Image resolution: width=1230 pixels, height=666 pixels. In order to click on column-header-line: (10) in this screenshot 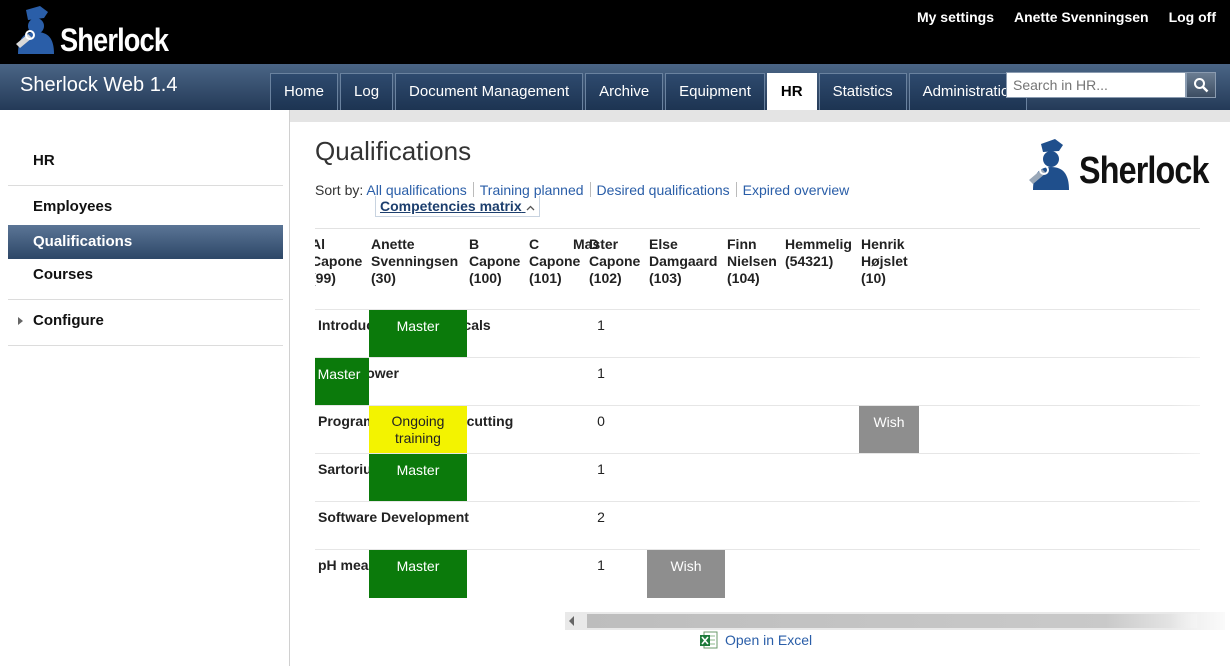, I will do `click(873, 278)`.